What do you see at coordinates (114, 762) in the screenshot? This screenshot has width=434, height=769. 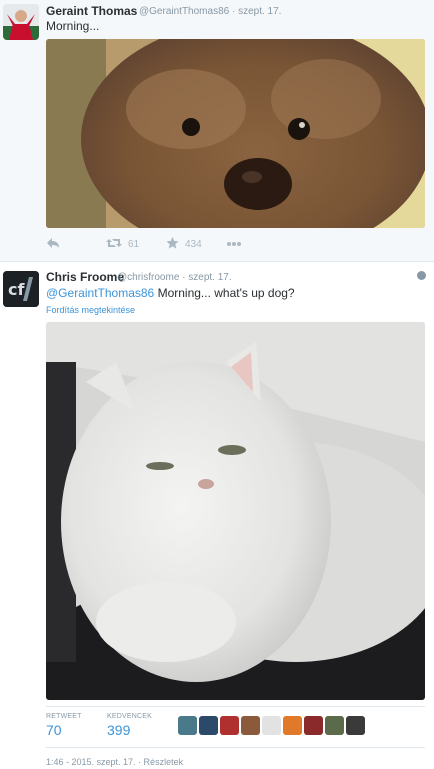 I see `tweet-timestamp: 1:46 - 2015. szept. 17. · Részletek` at bounding box center [114, 762].